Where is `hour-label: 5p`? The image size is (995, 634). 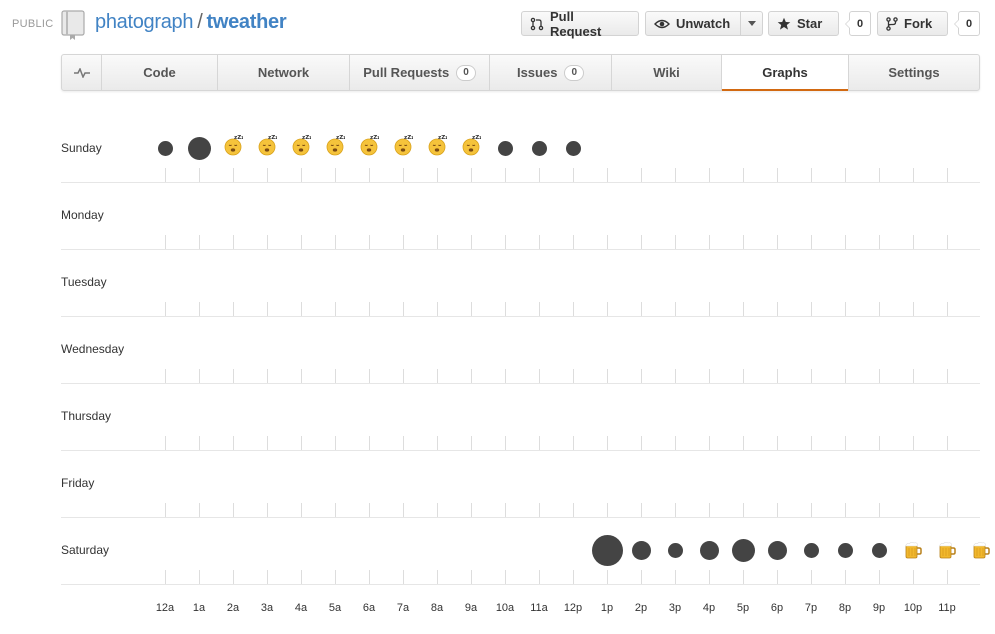
hour-label: 5p is located at coordinates (743, 608).